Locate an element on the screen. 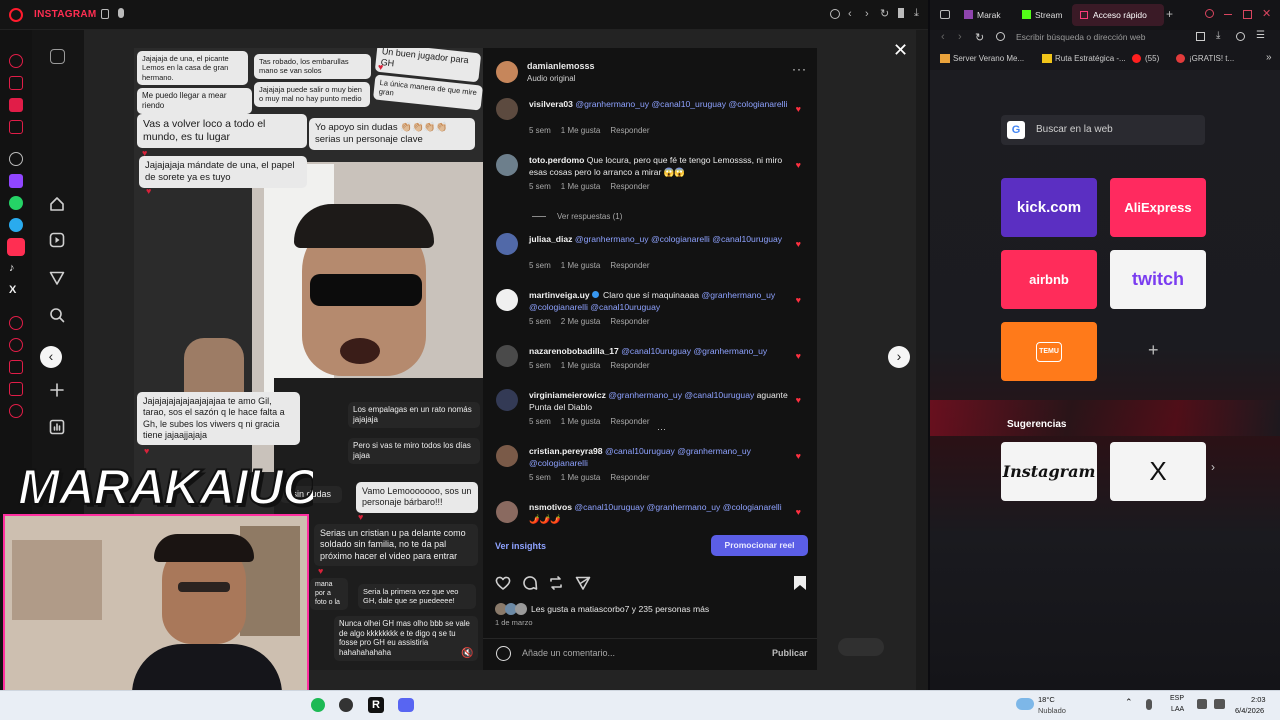 Image resolution: width=1280 pixels, height=720 pixels. share-icon is located at coordinates (583, 583).